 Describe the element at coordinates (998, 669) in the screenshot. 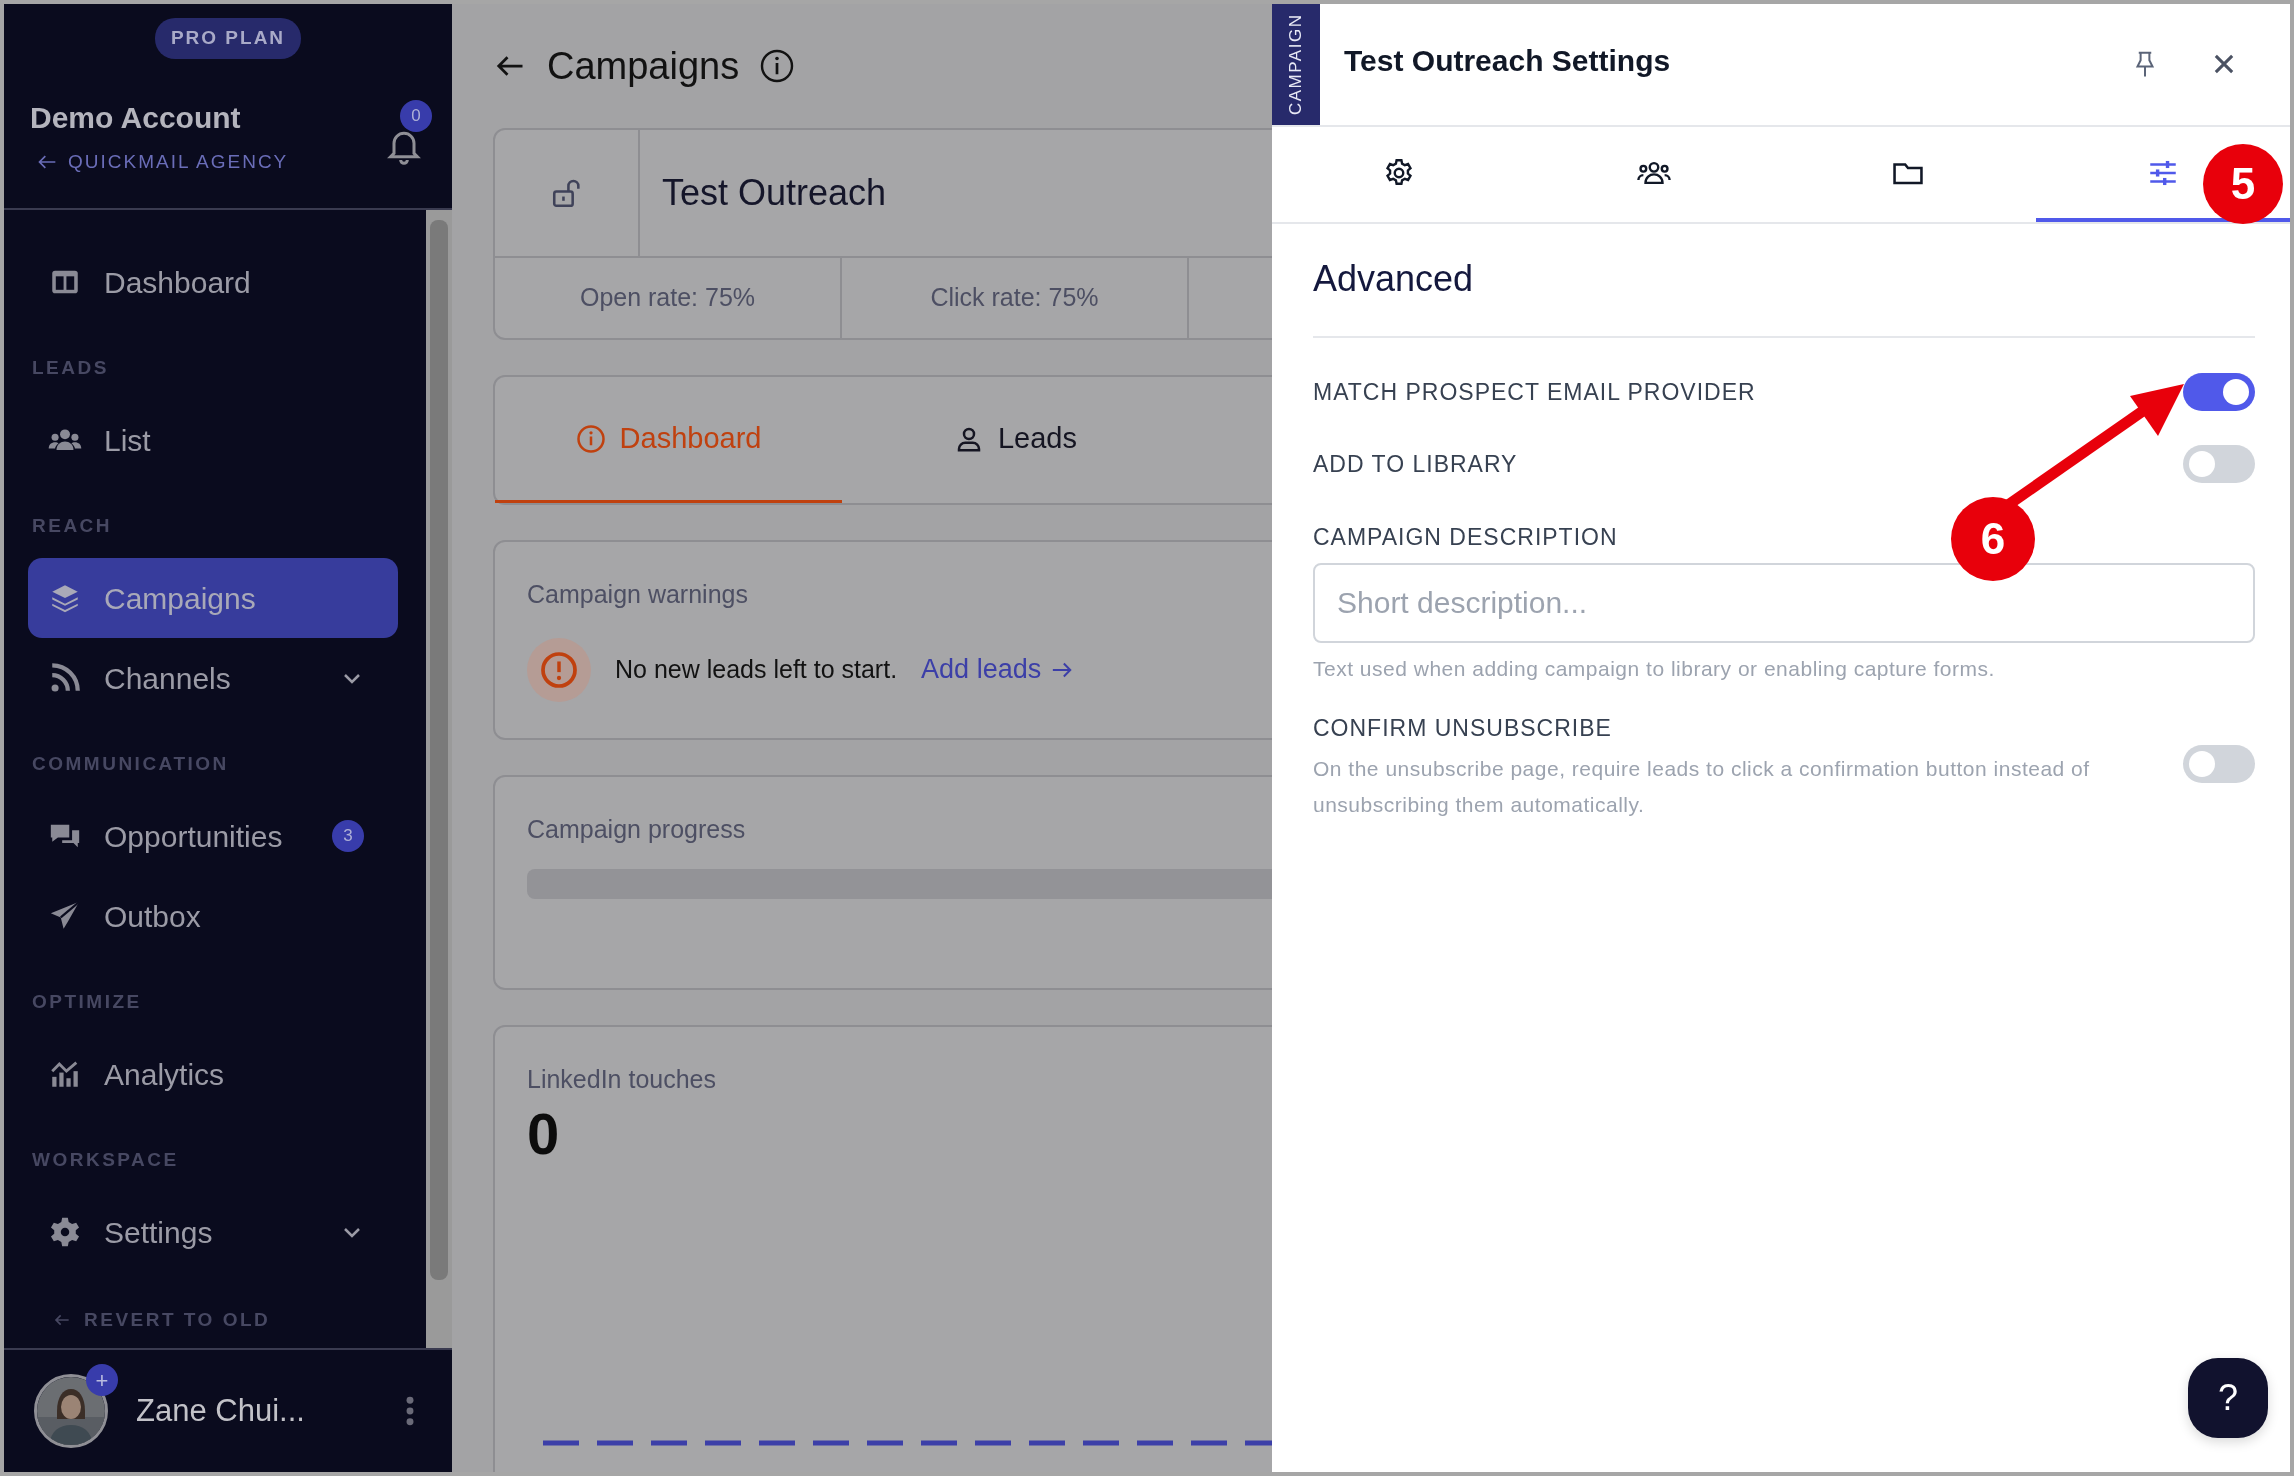

I see `add-leads-link: Add leads` at that location.